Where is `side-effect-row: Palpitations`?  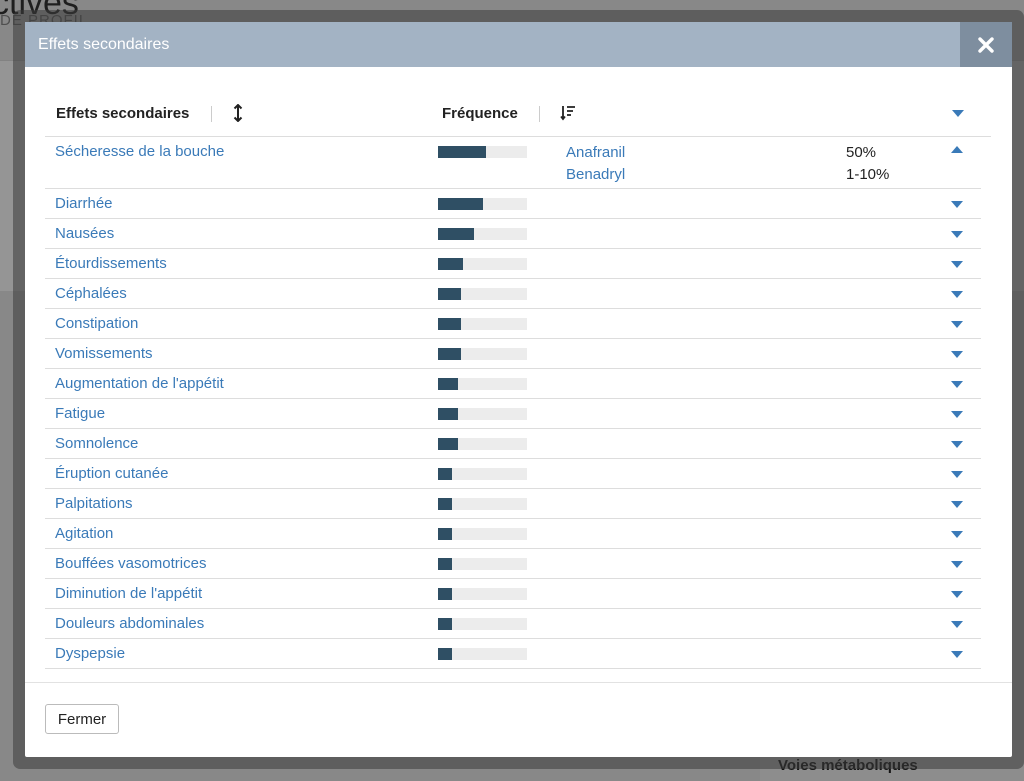 side-effect-row: Palpitations is located at coordinates (513, 504).